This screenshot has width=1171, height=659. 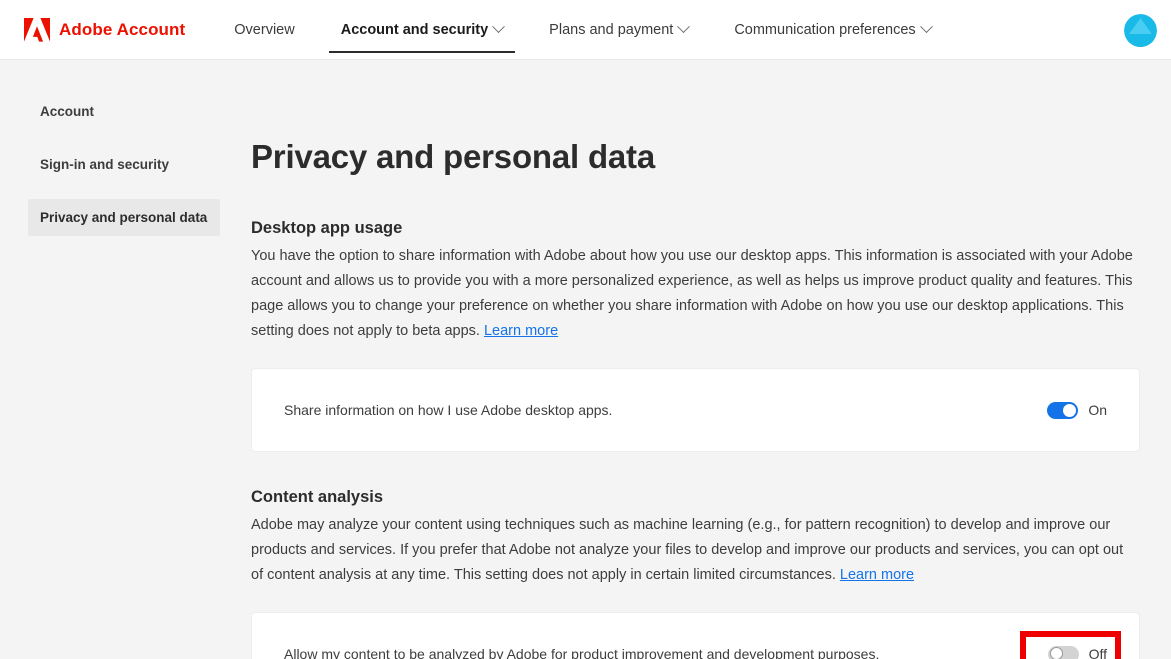 I want to click on toggle-state-label: On, so click(x=1097, y=410).